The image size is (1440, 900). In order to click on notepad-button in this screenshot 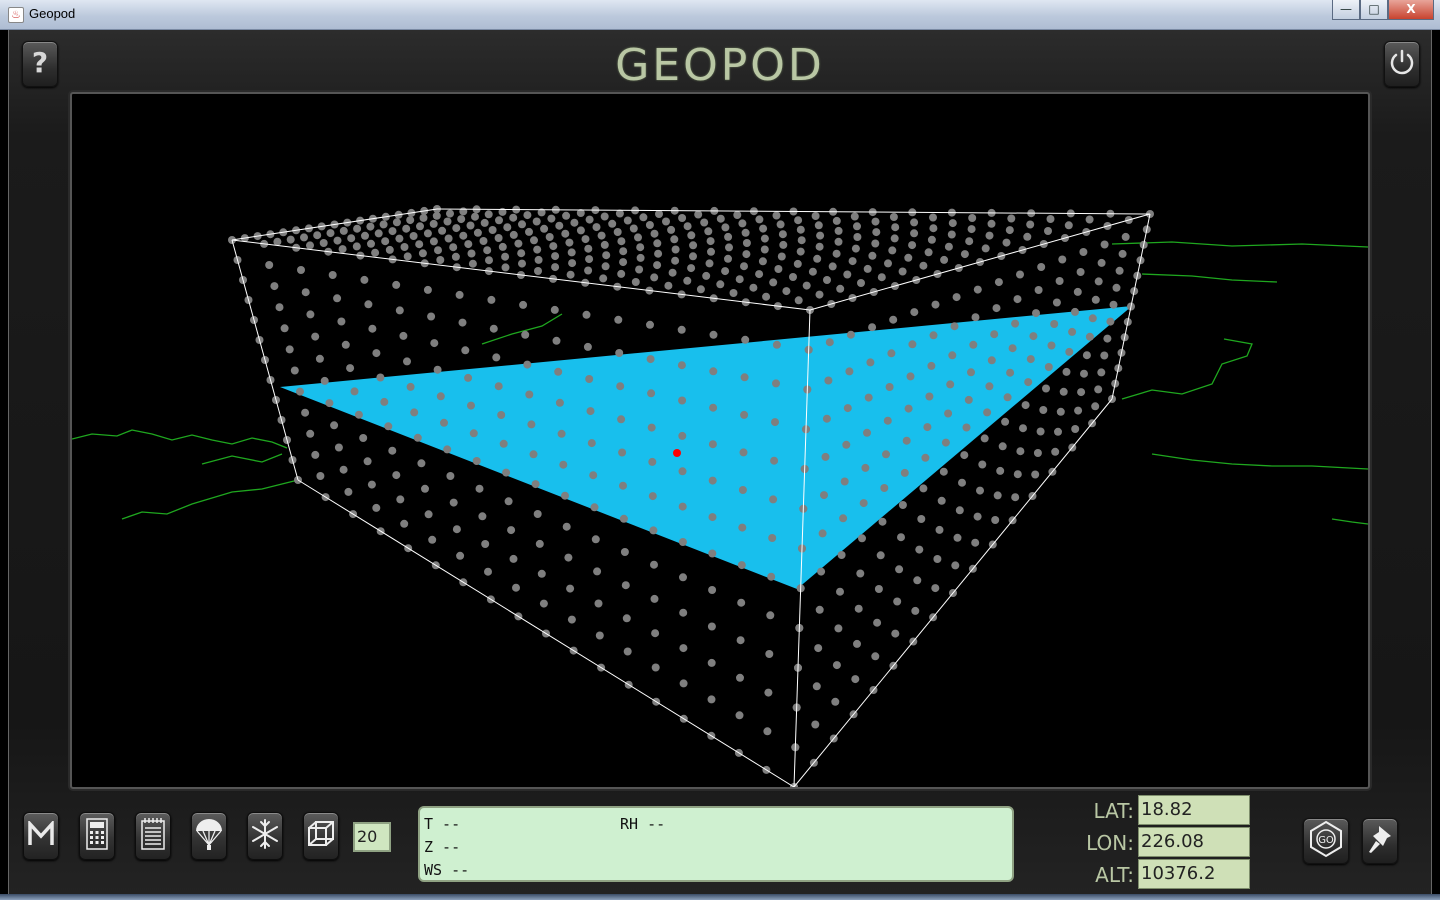, I will do `click(153, 836)`.